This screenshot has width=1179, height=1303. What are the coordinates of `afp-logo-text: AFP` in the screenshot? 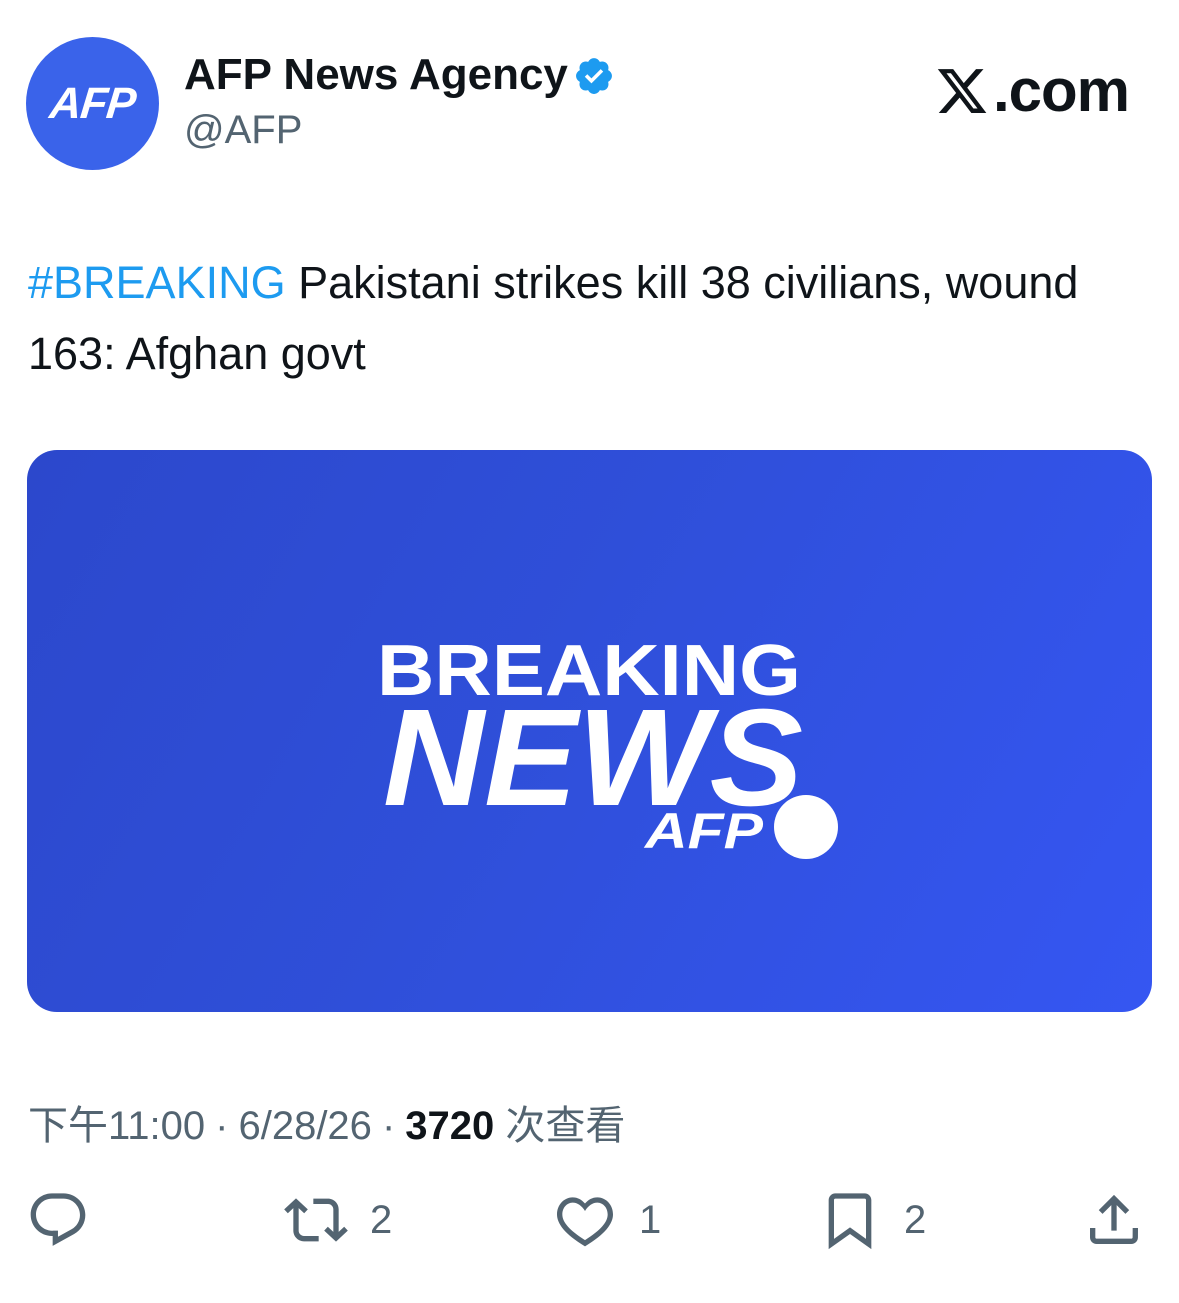 It's located at (703, 831).